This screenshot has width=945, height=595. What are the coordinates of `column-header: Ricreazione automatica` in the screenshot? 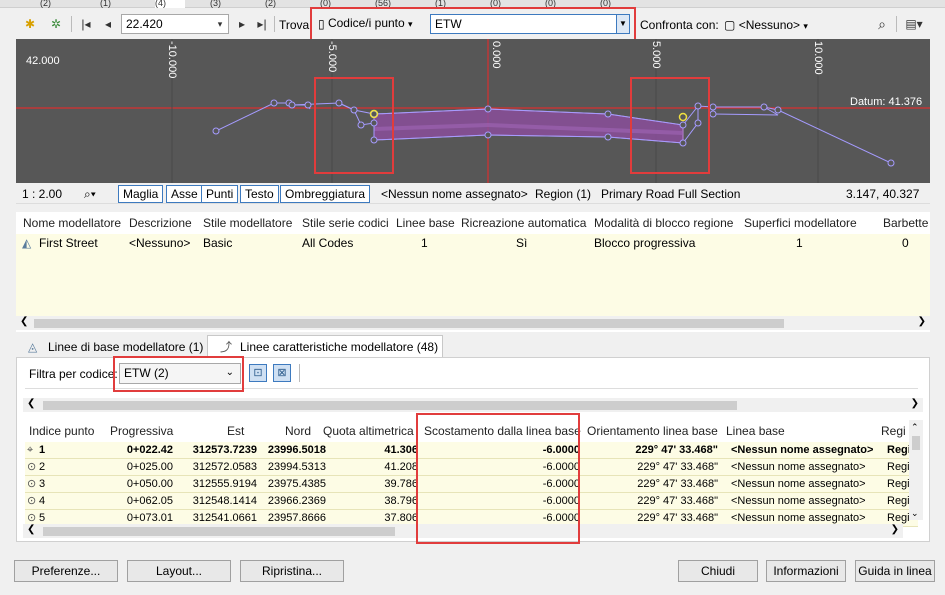 It's located at (523, 223).